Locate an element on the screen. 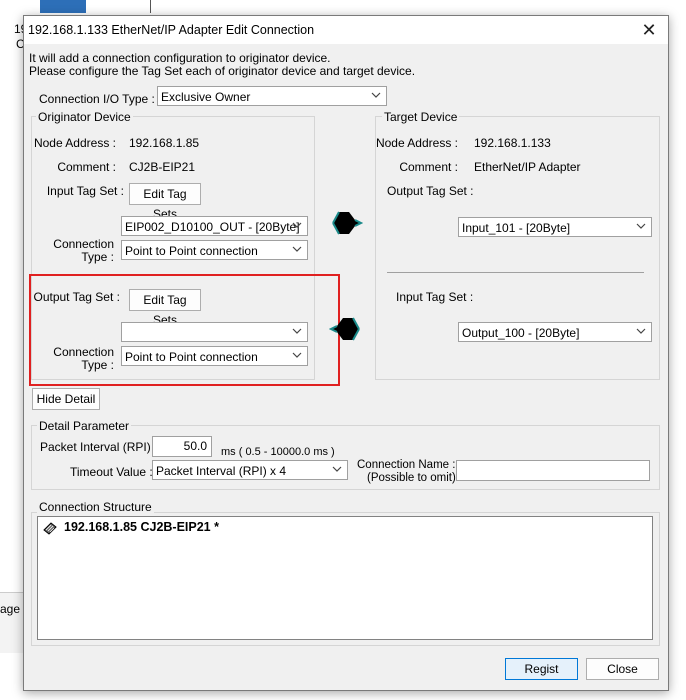 This screenshot has width=686, height=700. target-output-tag-set-select: Input_101 - [20Byte] is located at coordinates (555, 227).